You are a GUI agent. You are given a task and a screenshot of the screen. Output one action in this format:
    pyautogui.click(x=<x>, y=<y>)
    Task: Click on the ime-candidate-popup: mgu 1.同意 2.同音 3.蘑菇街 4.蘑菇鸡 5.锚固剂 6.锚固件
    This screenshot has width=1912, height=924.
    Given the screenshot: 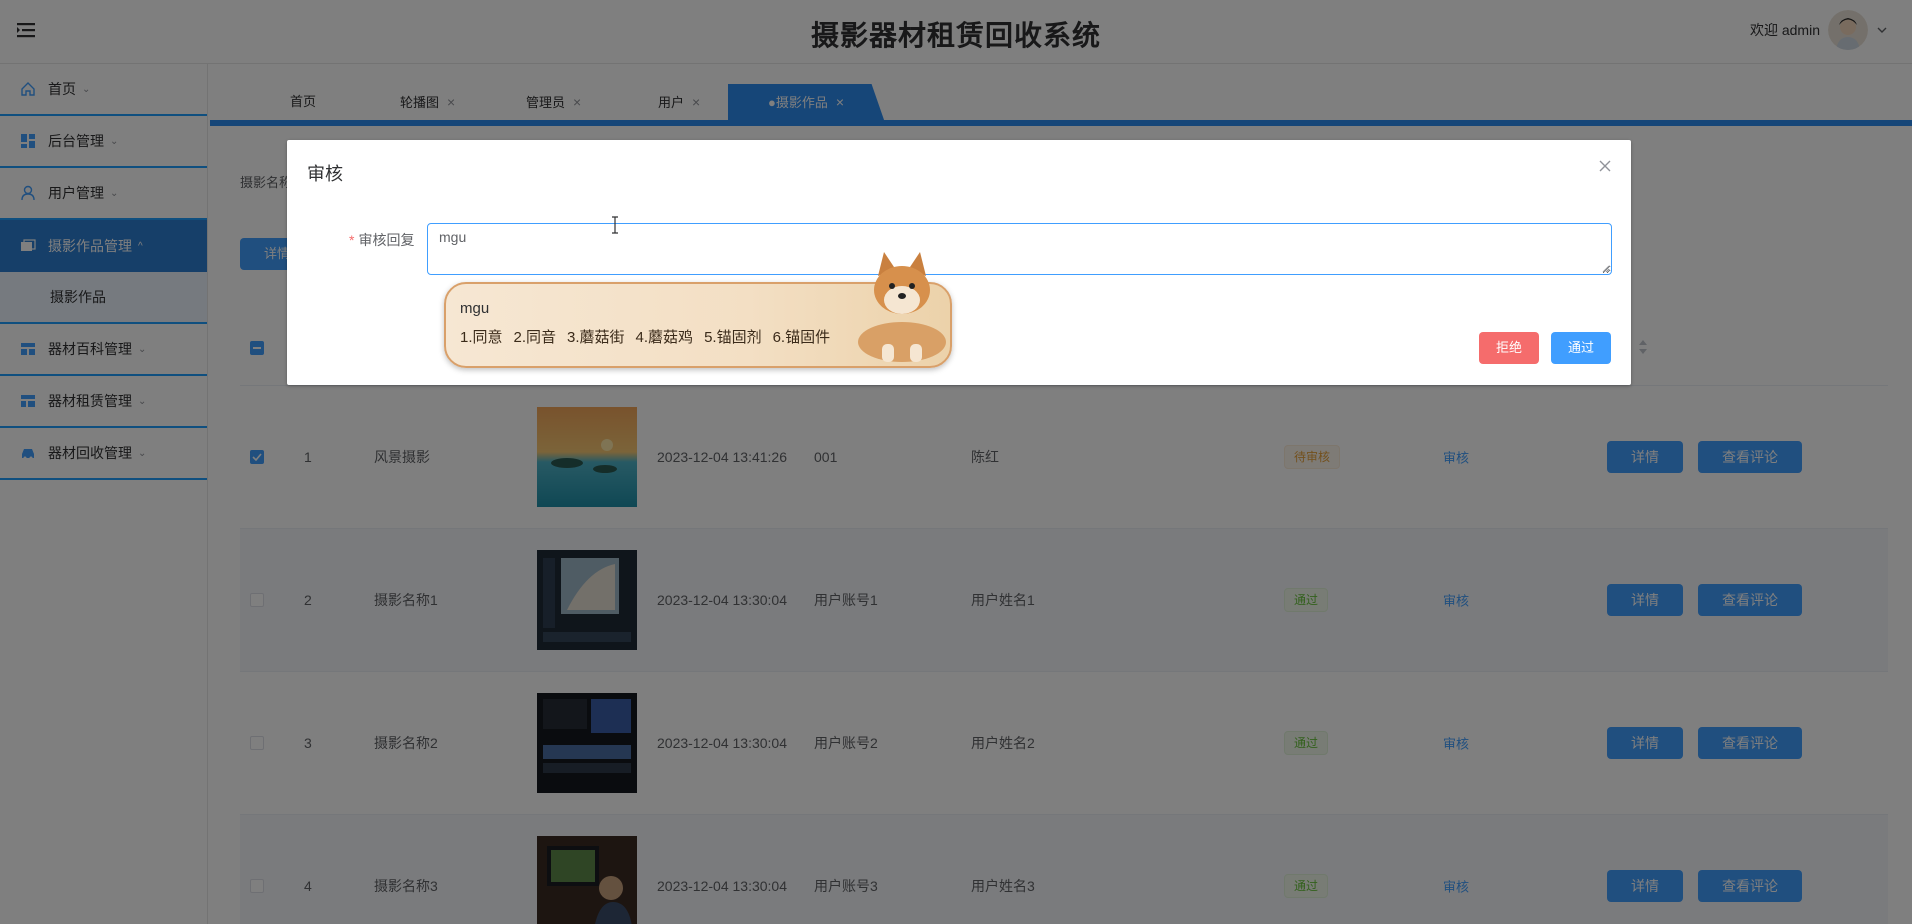 What is the action you would take?
    pyautogui.click(x=698, y=310)
    